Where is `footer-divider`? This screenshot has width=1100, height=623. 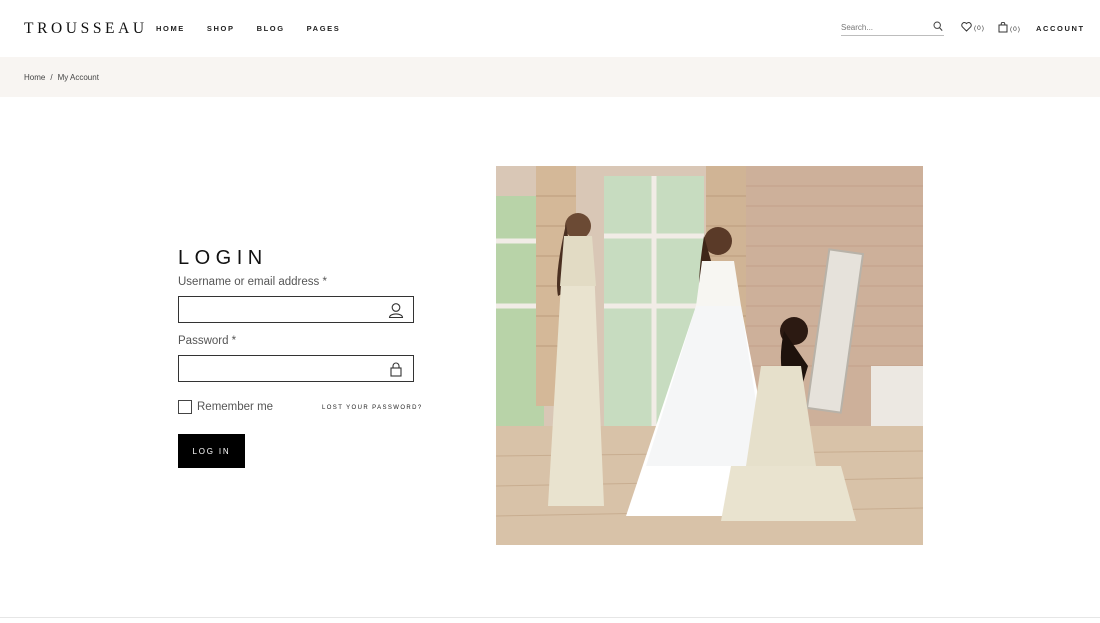 footer-divider is located at coordinates (550, 617).